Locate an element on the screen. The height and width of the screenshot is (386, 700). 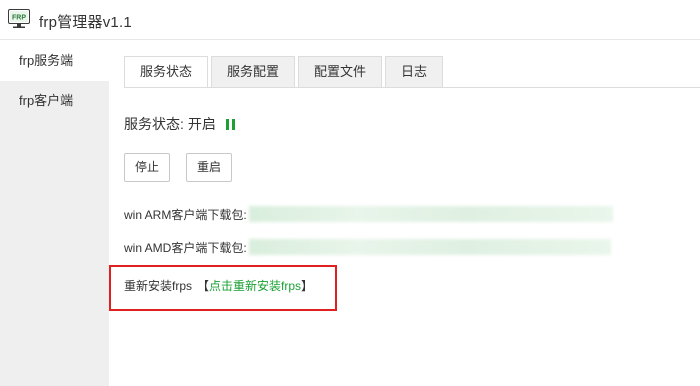
download-label-amd: win AMD客户端下载包: is located at coordinates (185, 247).